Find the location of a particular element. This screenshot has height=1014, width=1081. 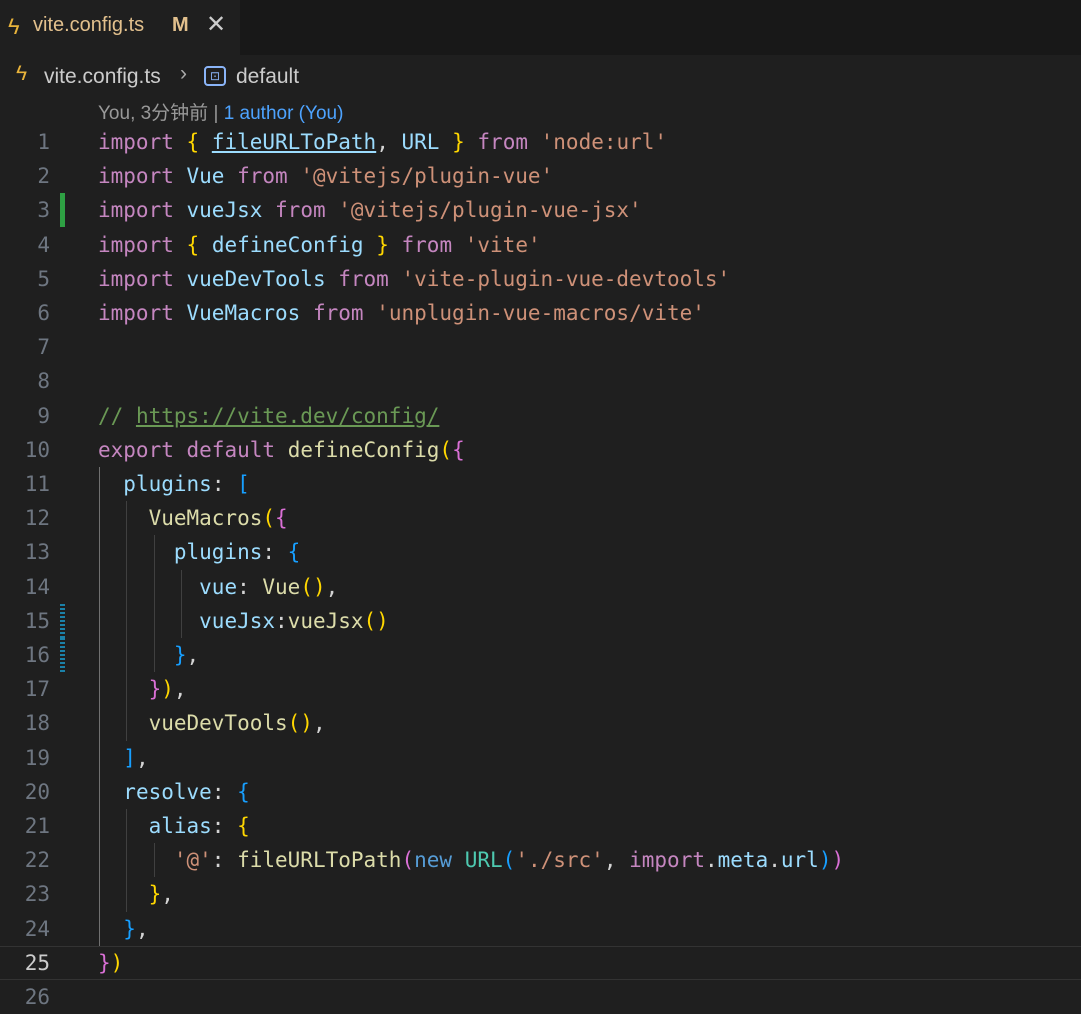

code-line: 20 resolve: { is located at coordinates (540, 792).